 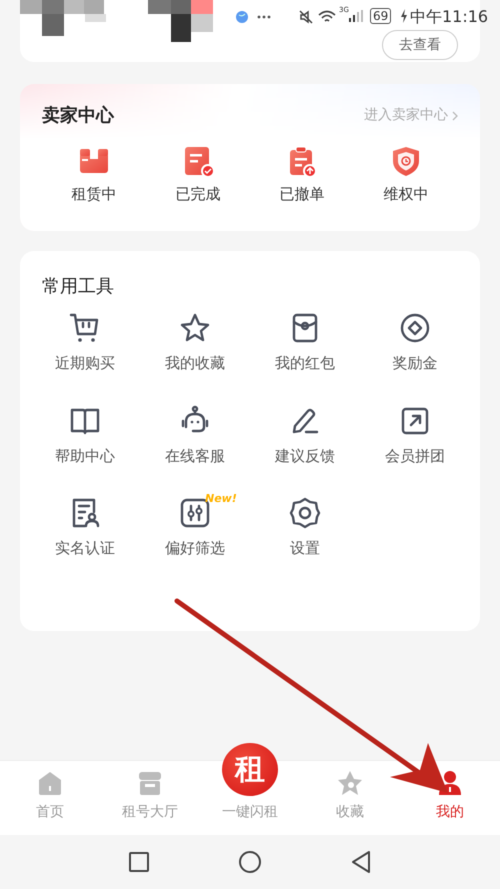 I want to click on mute-icon, so click(x=306, y=17).